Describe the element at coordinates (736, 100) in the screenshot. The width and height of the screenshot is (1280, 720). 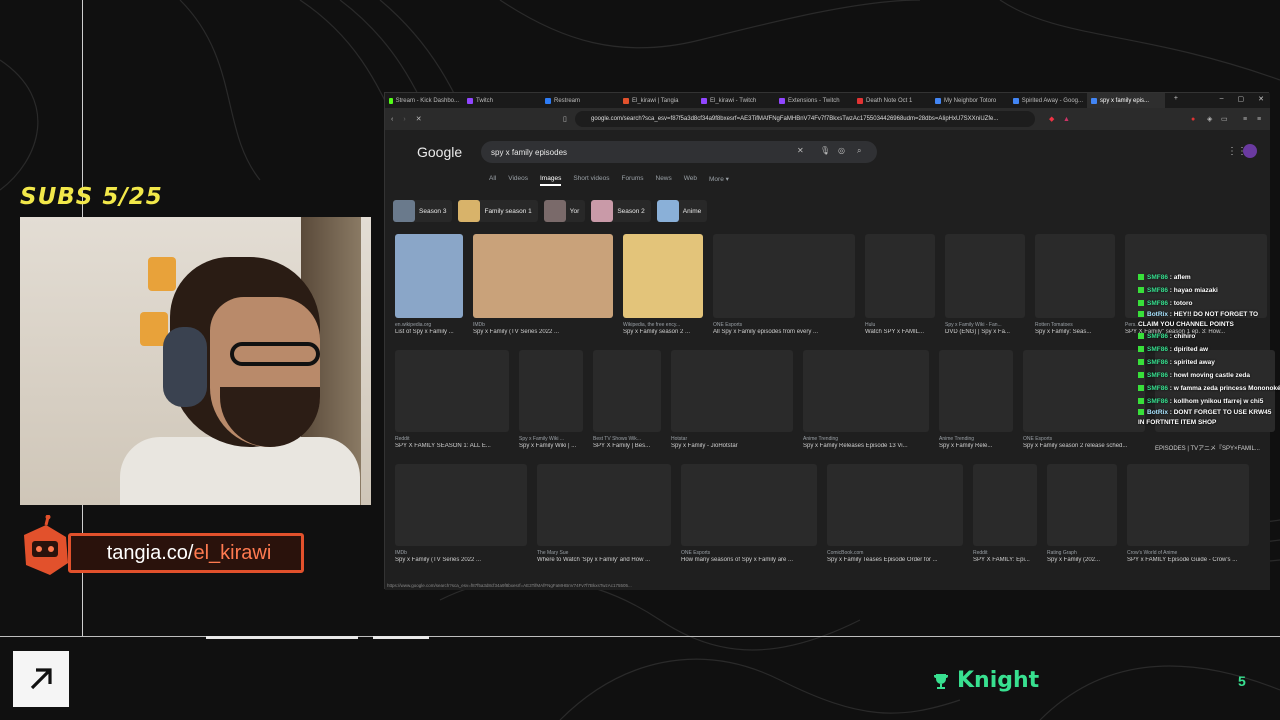
I see `browser-tab: El_kirawi - Twitch` at that location.